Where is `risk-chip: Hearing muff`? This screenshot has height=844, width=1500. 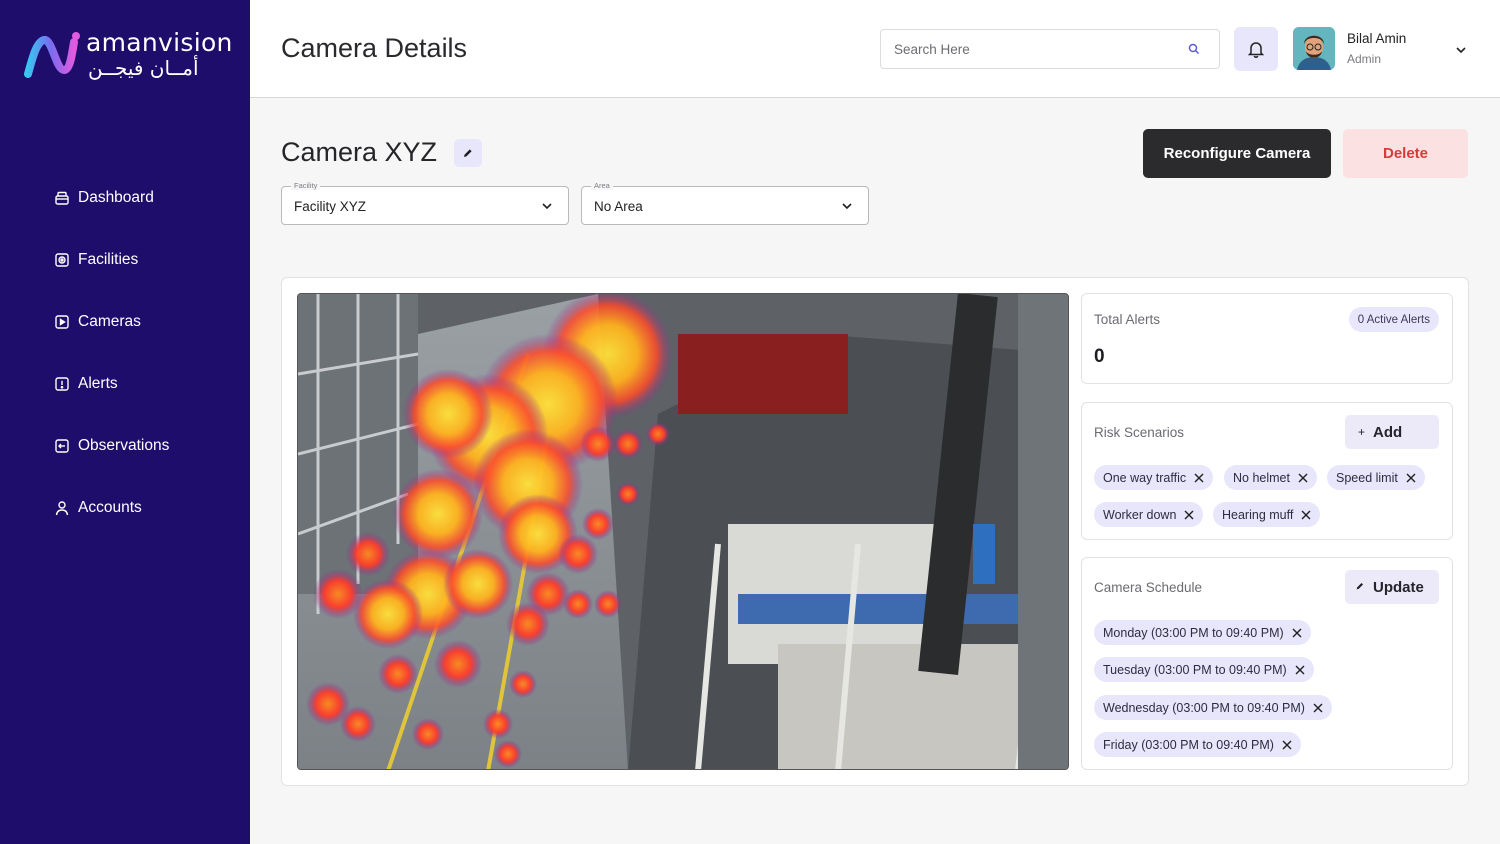 risk-chip: Hearing muff is located at coordinates (1267, 514).